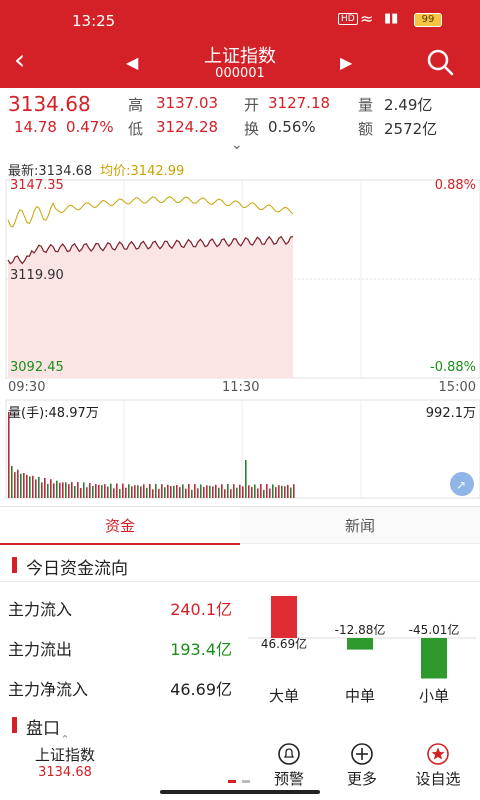 This screenshot has height=800, width=480. What do you see at coordinates (37, 367) in the screenshot?
I see `y-axis-bottom: 3092.45` at bounding box center [37, 367].